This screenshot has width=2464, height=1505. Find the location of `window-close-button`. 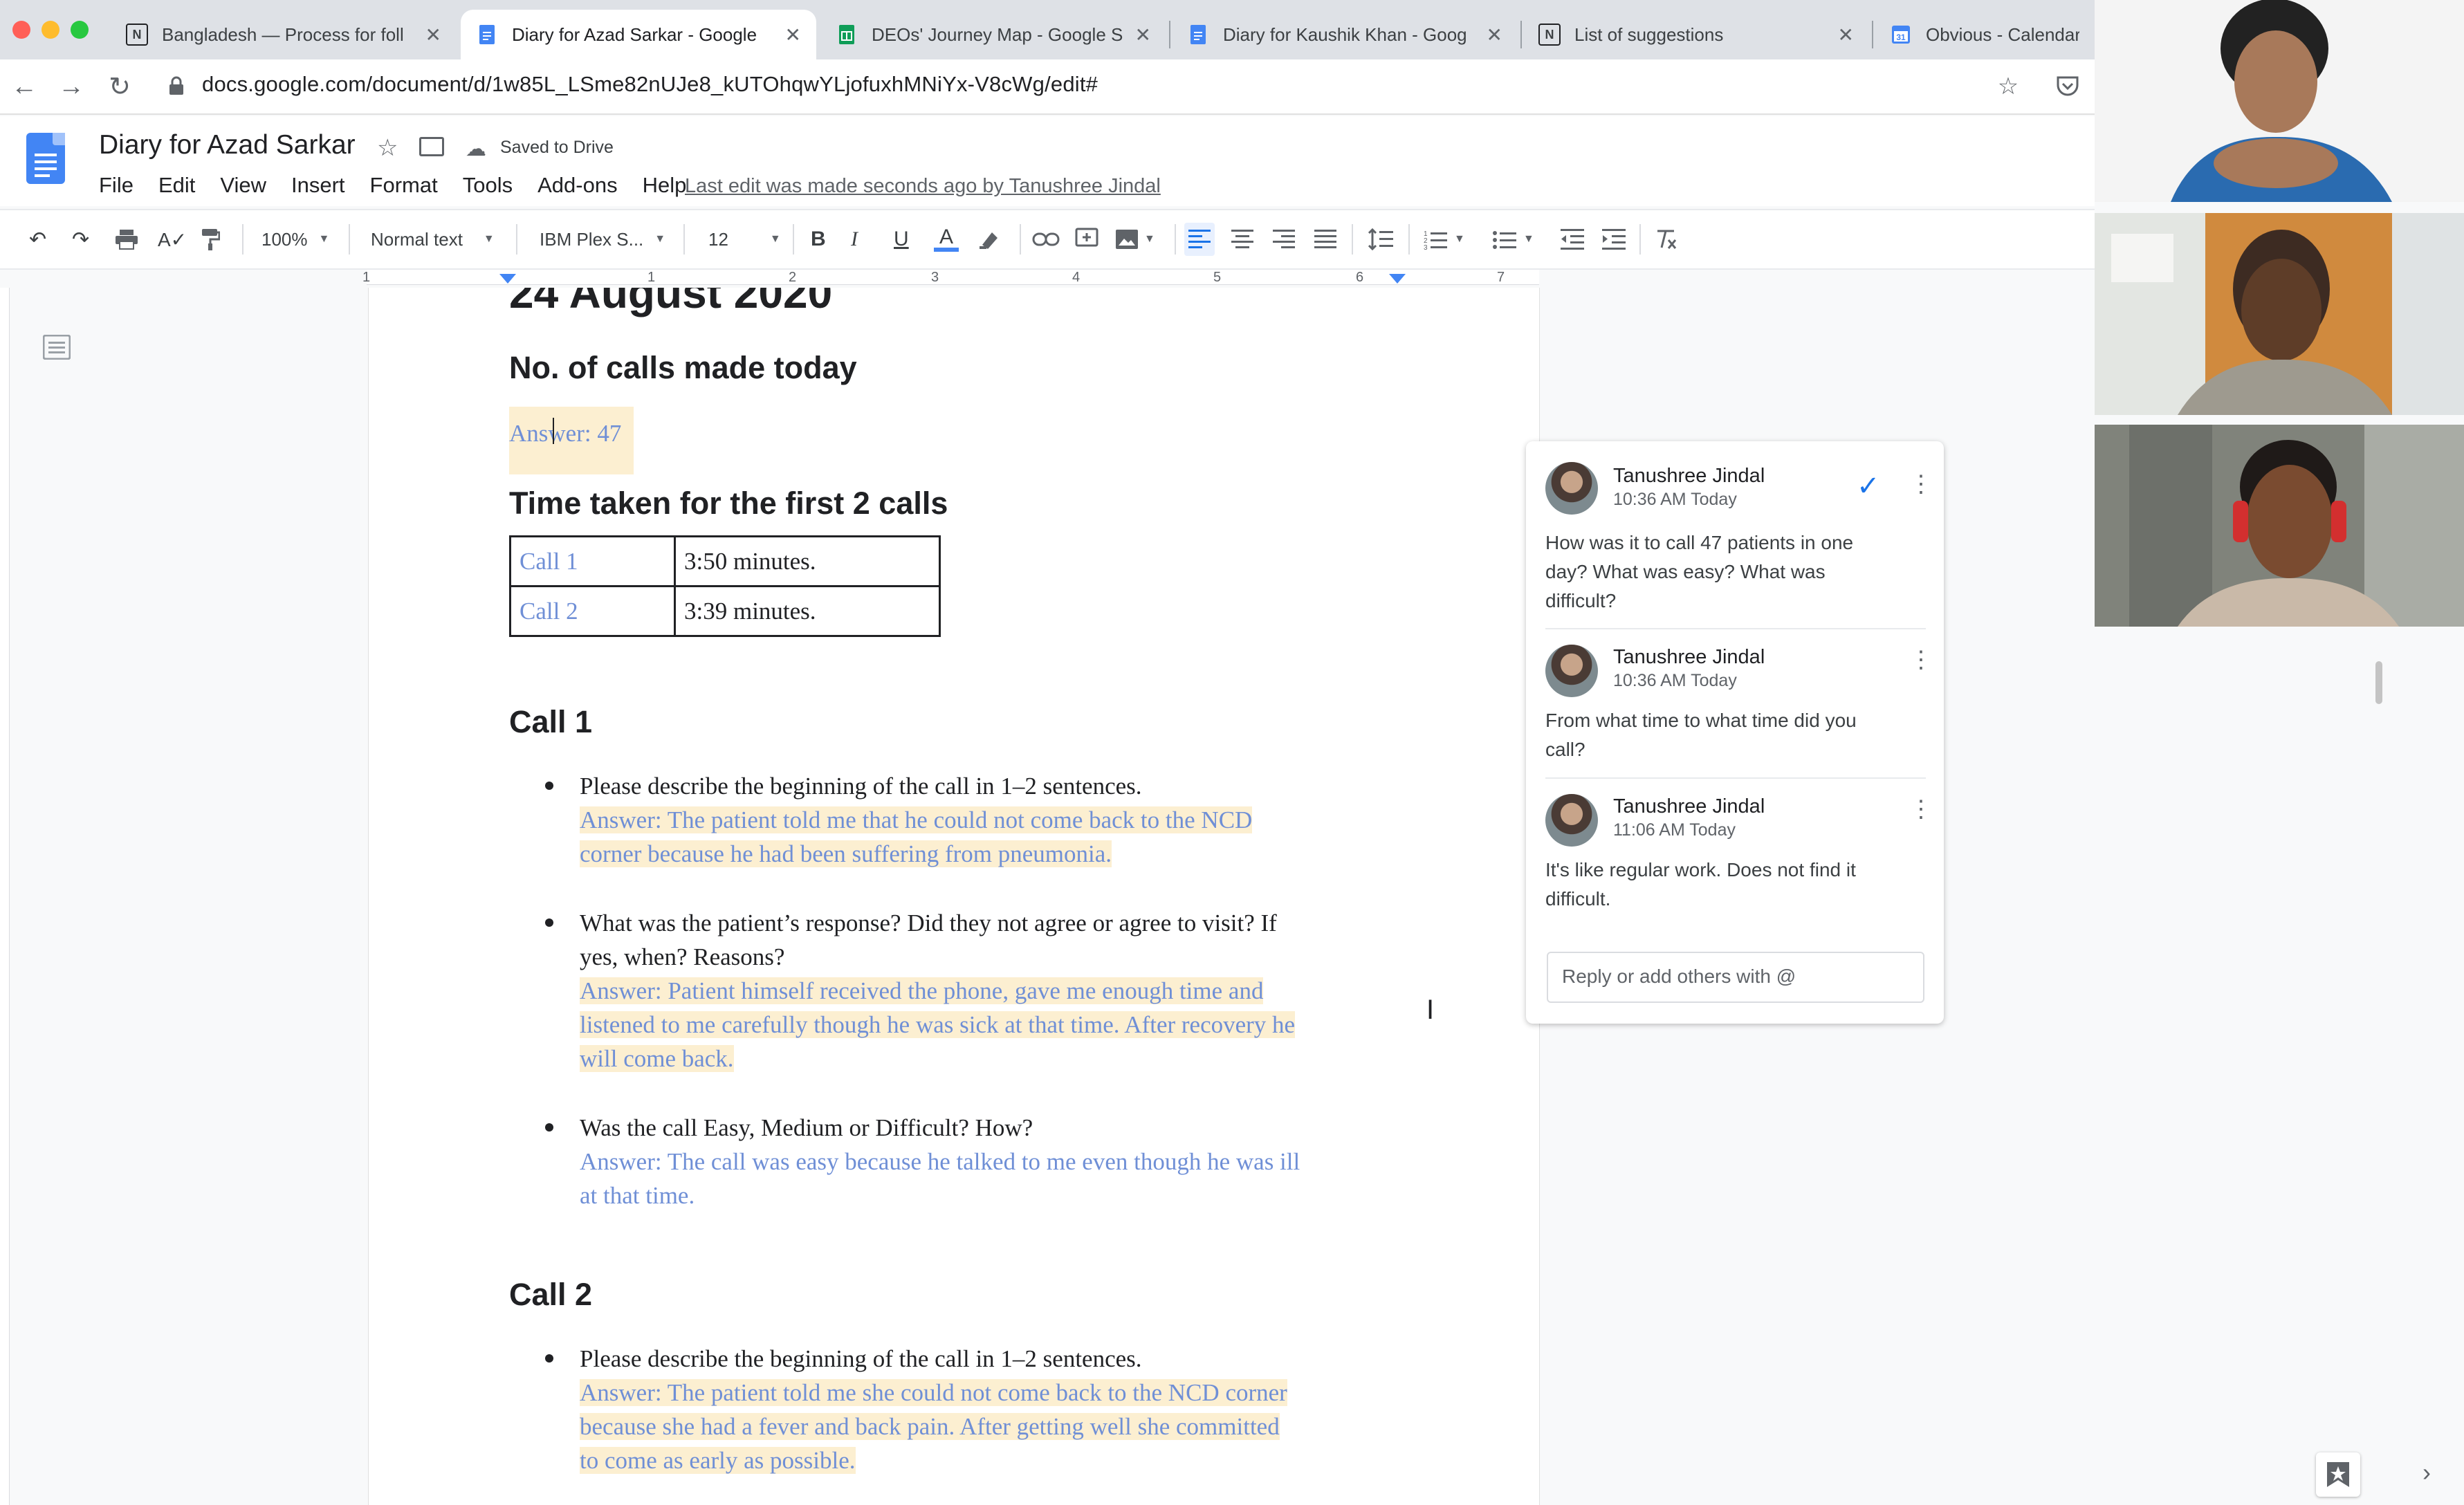

window-close-button is located at coordinates (21, 30).